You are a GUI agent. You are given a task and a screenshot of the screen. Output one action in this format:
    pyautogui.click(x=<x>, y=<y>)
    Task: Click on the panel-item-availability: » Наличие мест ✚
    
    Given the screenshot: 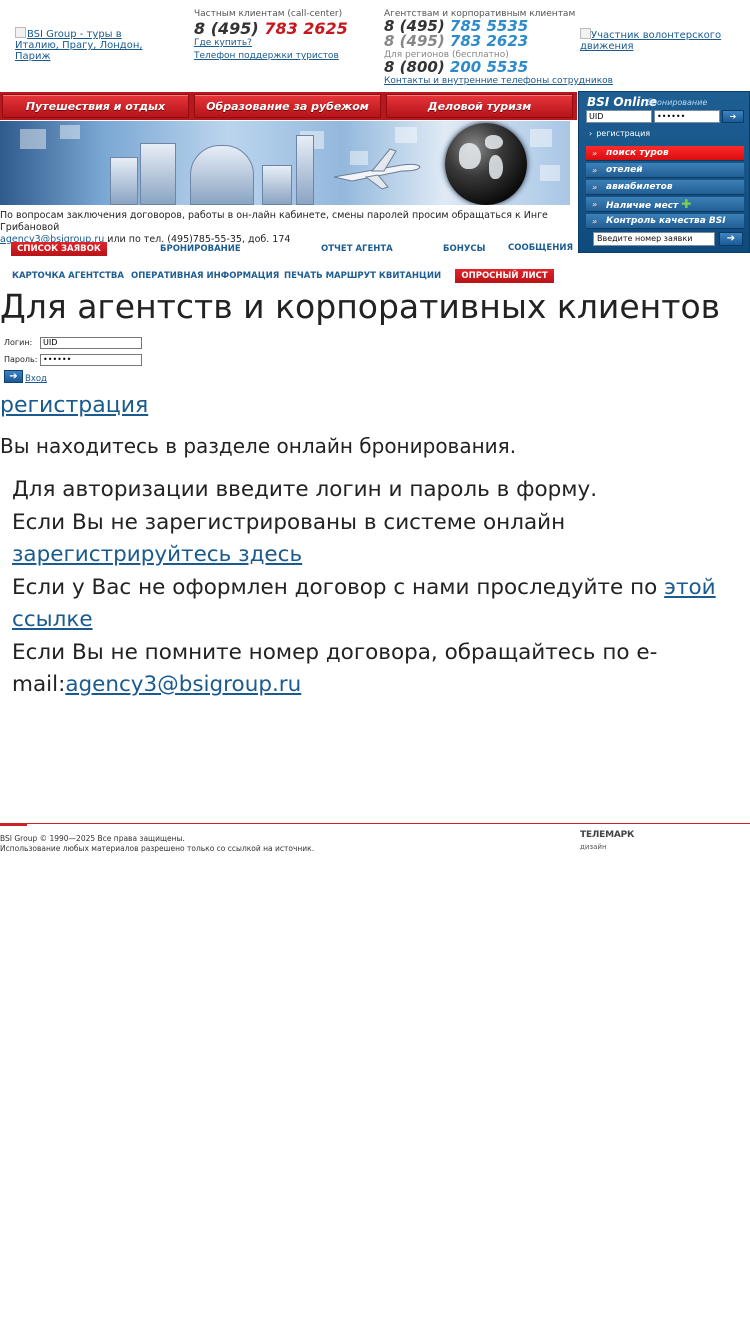 What is the action you would take?
    pyautogui.click(x=665, y=204)
    